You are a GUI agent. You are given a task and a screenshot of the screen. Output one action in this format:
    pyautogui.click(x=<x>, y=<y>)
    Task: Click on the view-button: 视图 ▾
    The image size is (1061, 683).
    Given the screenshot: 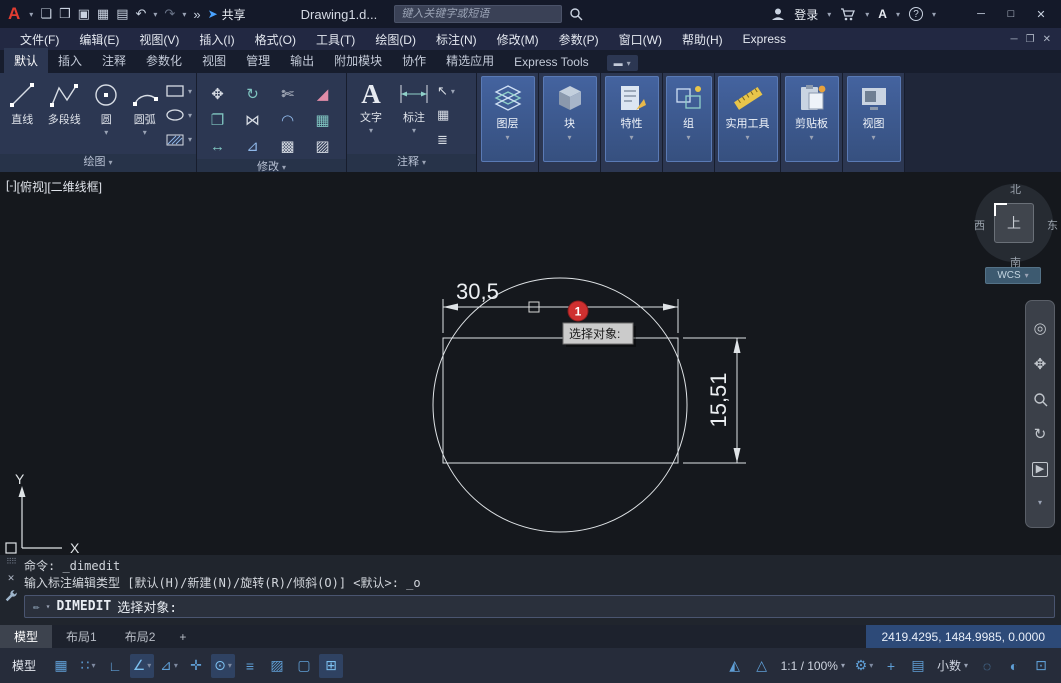 What is the action you would take?
    pyautogui.click(x=873, y=119)
    